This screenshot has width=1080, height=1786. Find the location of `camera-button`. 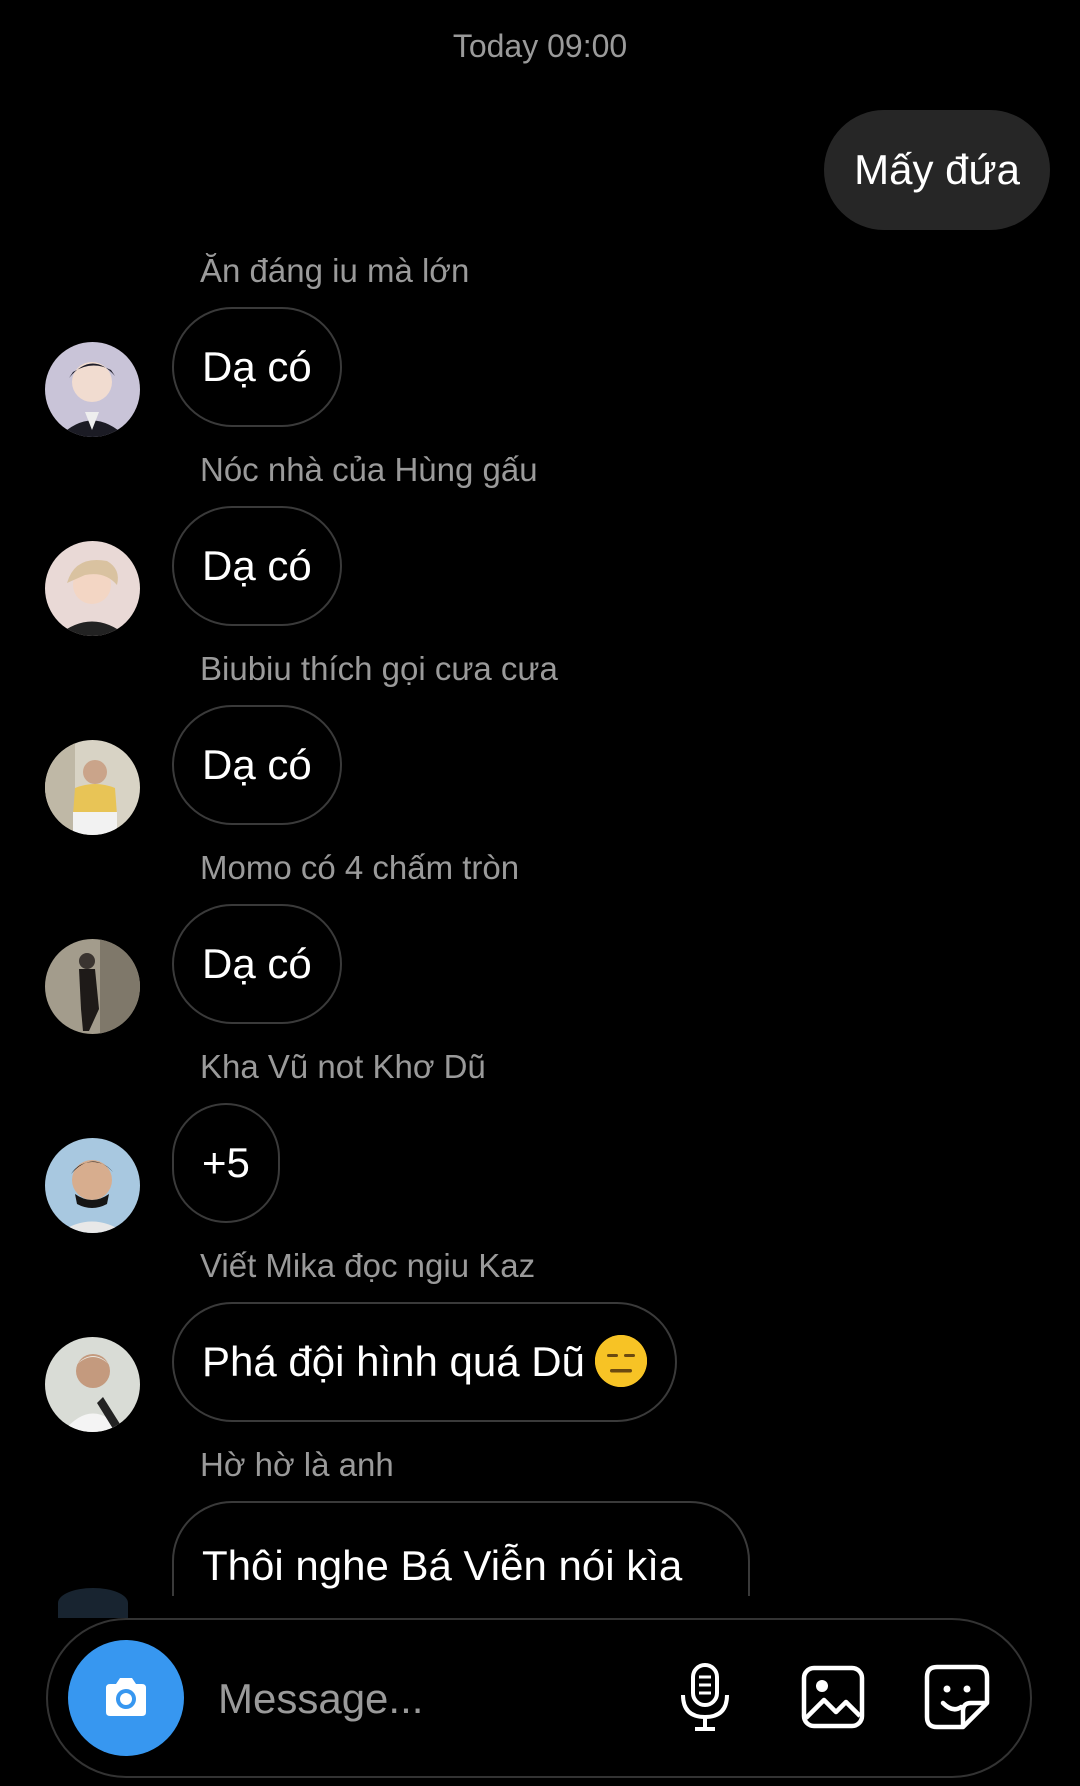

camera-button is located at coordinates (126, 1698).